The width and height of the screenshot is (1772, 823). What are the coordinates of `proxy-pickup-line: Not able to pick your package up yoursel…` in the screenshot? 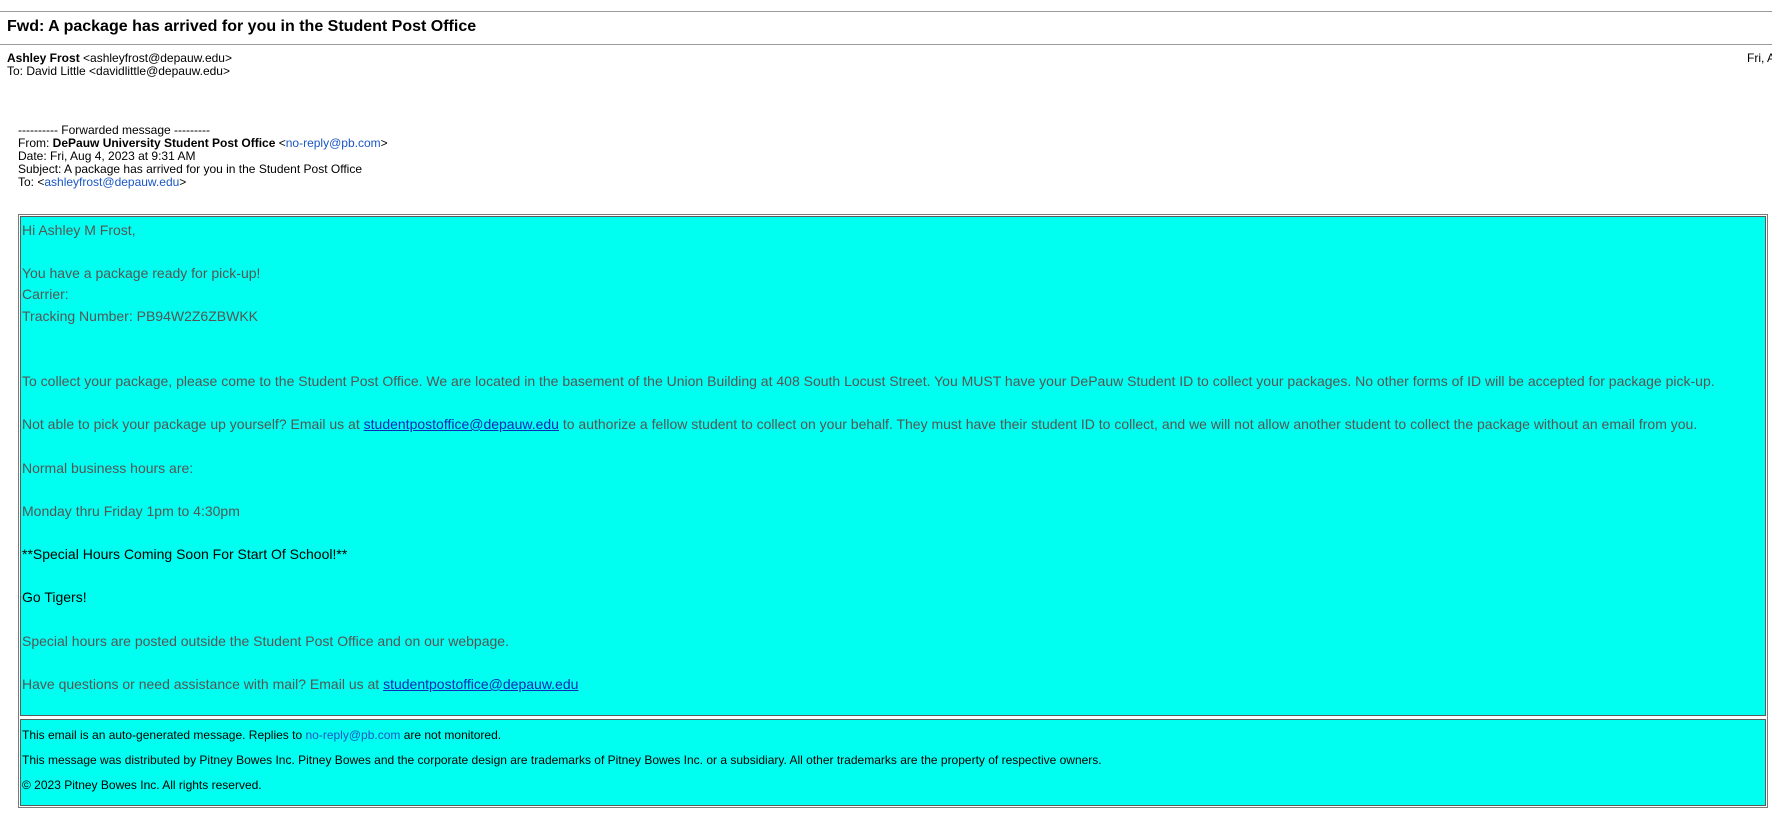 It's located at (859, 424).